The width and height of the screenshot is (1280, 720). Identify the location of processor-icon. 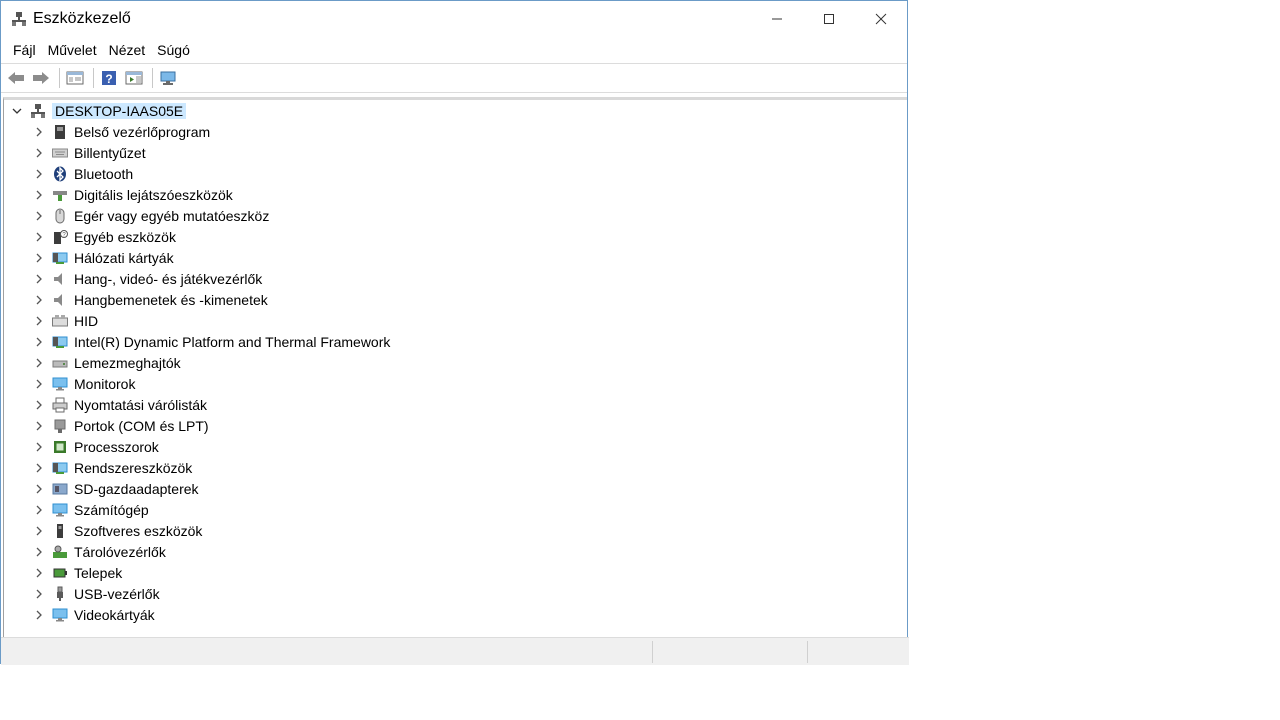
(60, 447).